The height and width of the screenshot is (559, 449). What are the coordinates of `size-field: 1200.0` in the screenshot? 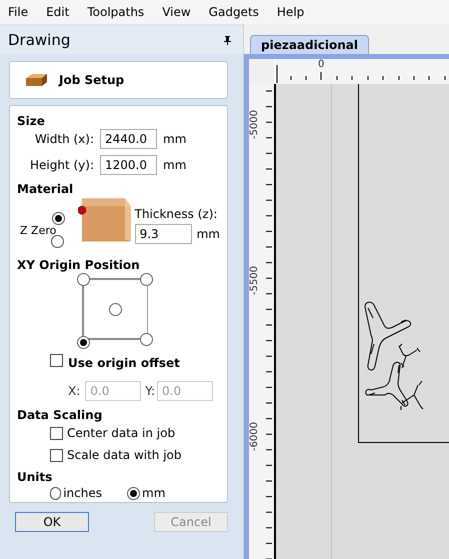 It's located at (128, 165).